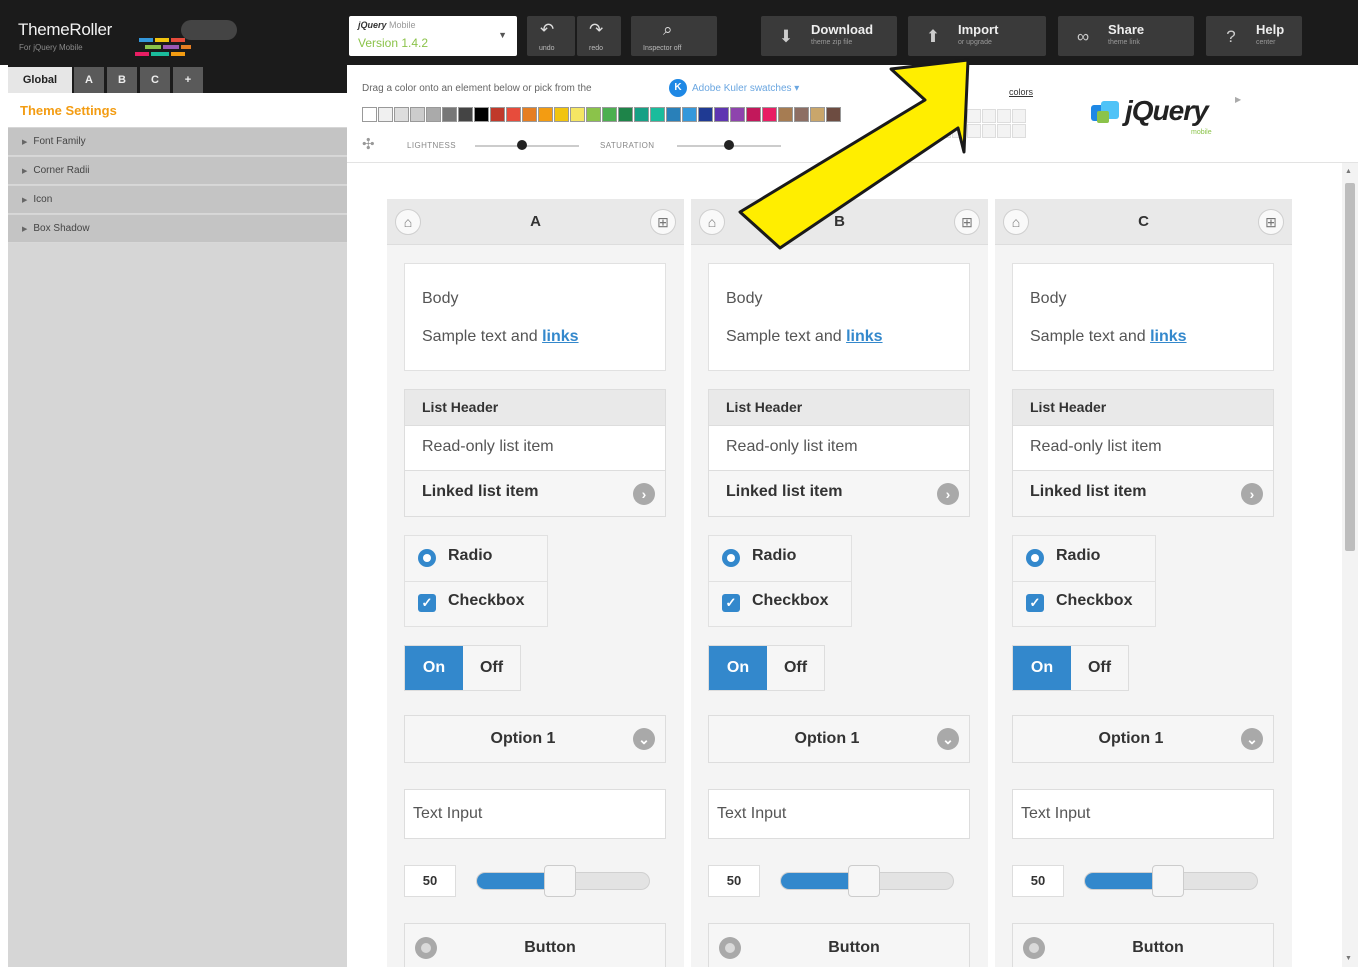 The width and height of the screenshot is (1358, 967). What do you see at coordinates (599, 36) in the screenshot?
I see `redo-button: ↷ redo` at bounding box center [599, 36].